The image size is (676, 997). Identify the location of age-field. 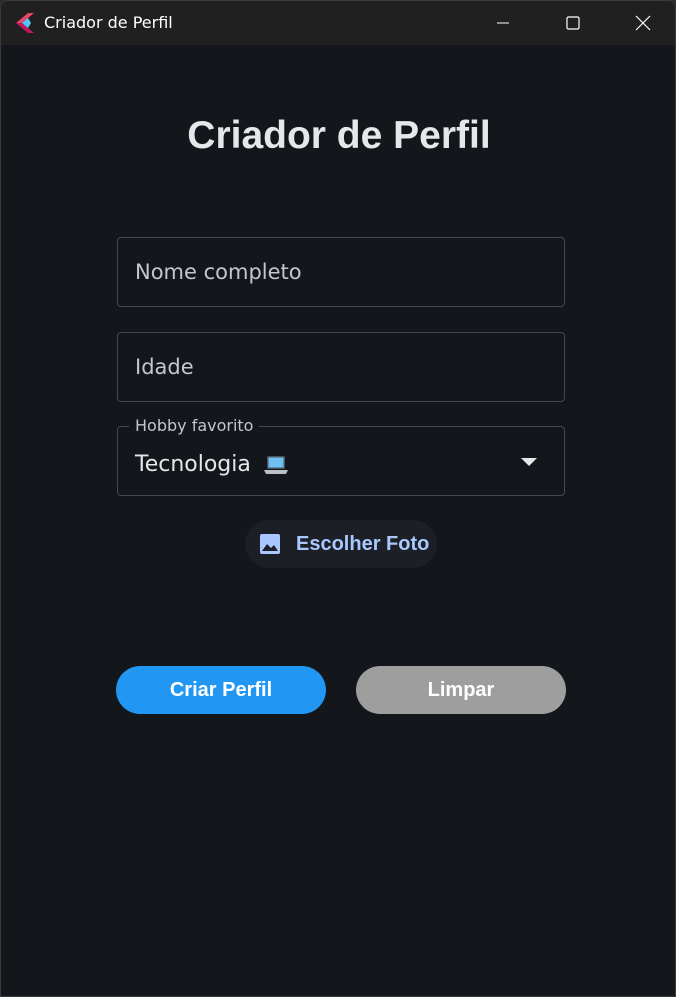
(341, 367).